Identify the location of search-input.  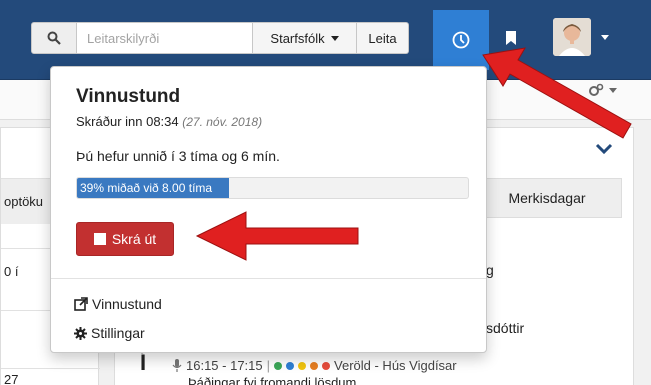
(165, 38).